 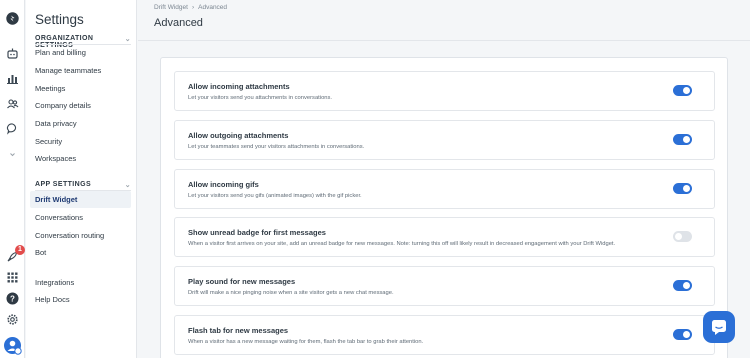 What do you see at coordinates (12, 319) in the screenshot?
I see `settings-icon` at bounding box center [12, 319].